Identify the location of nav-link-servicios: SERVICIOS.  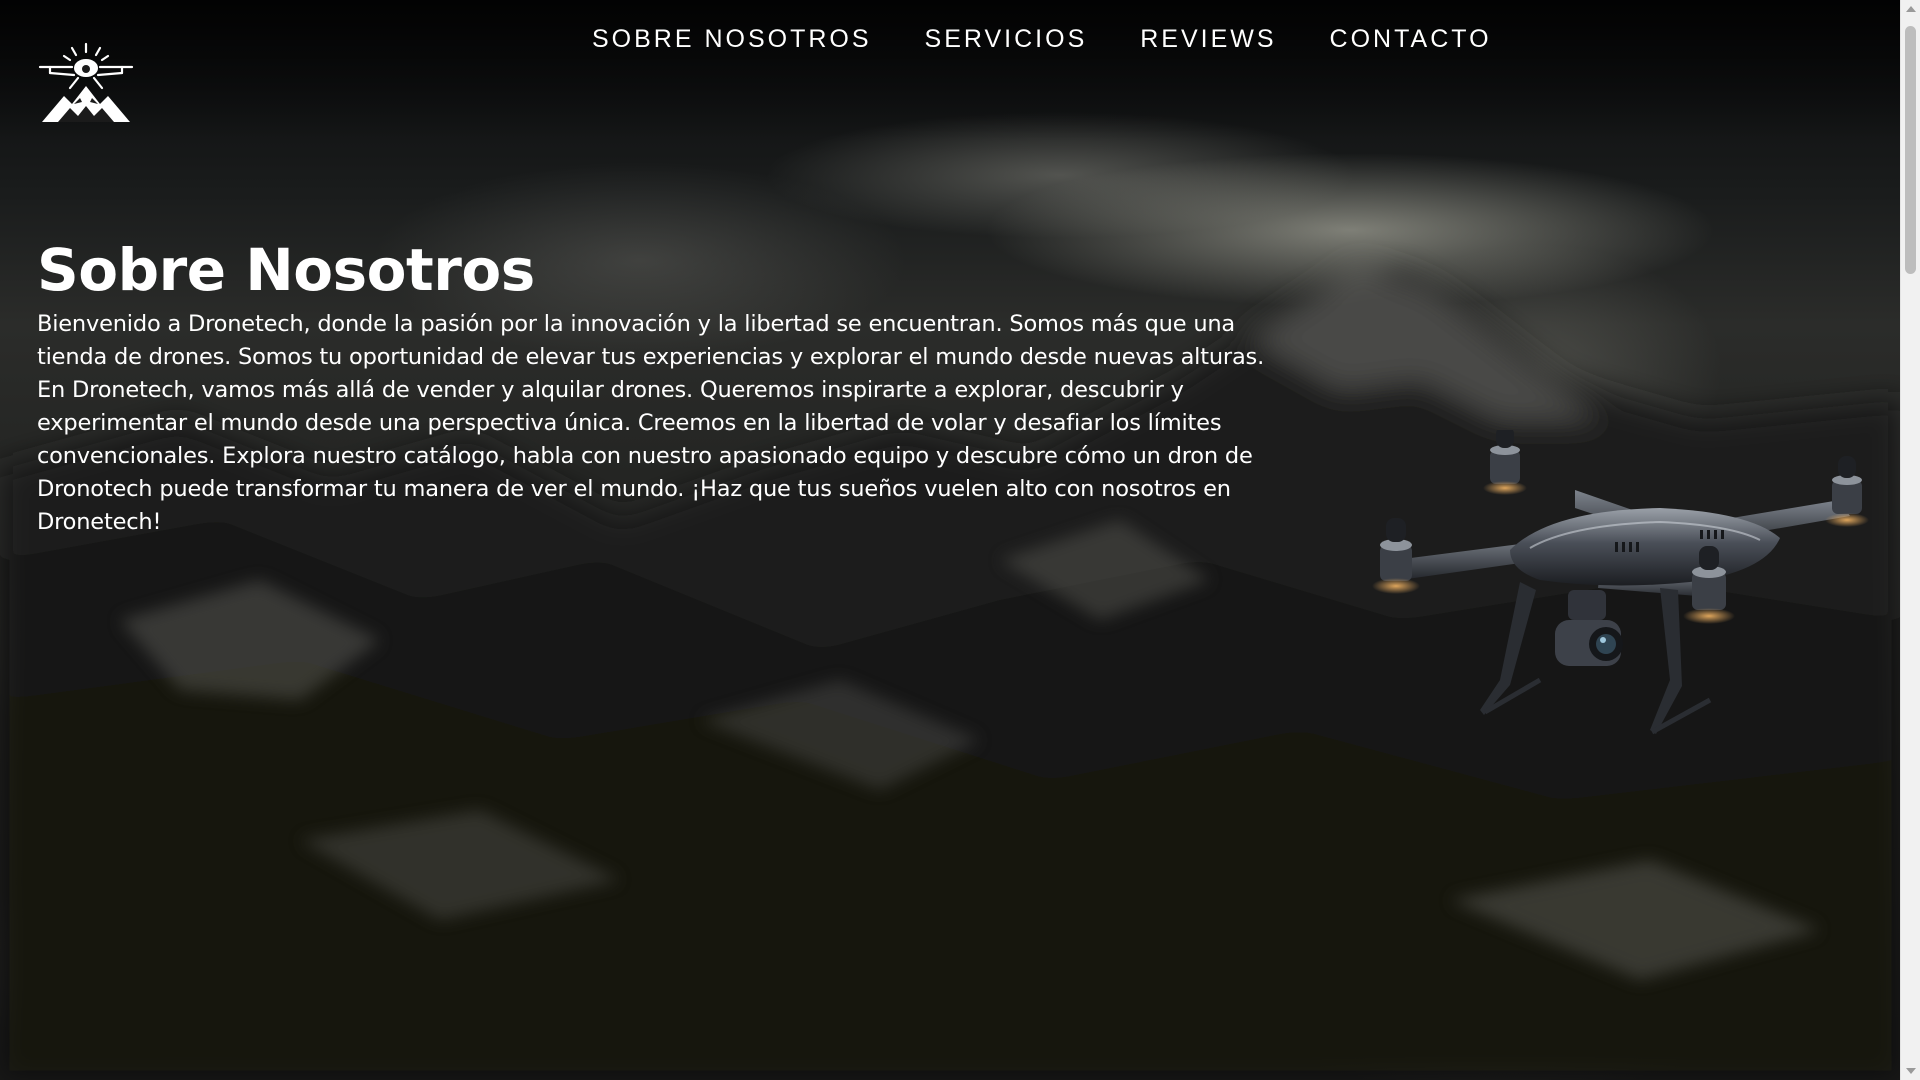
(1006, 39).